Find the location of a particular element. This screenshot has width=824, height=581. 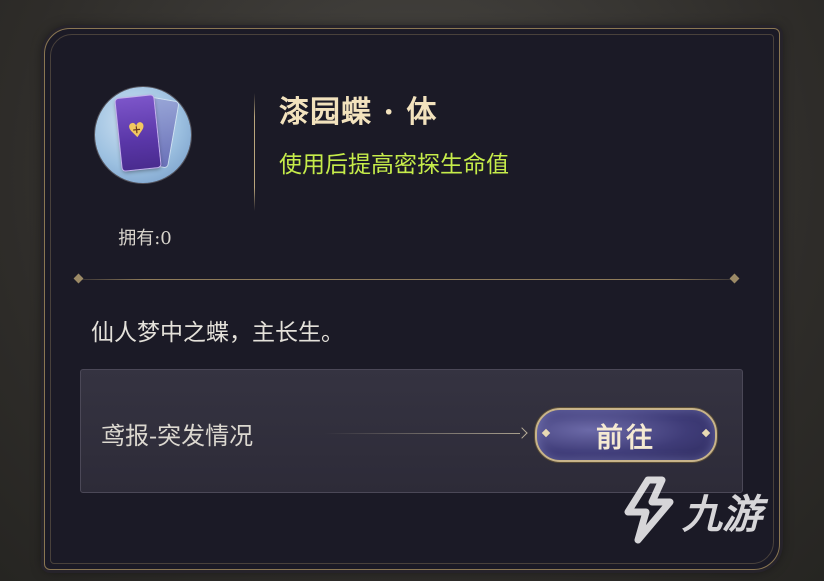

purple-card-icon: ♥ + is located at coordinates (143, 135).